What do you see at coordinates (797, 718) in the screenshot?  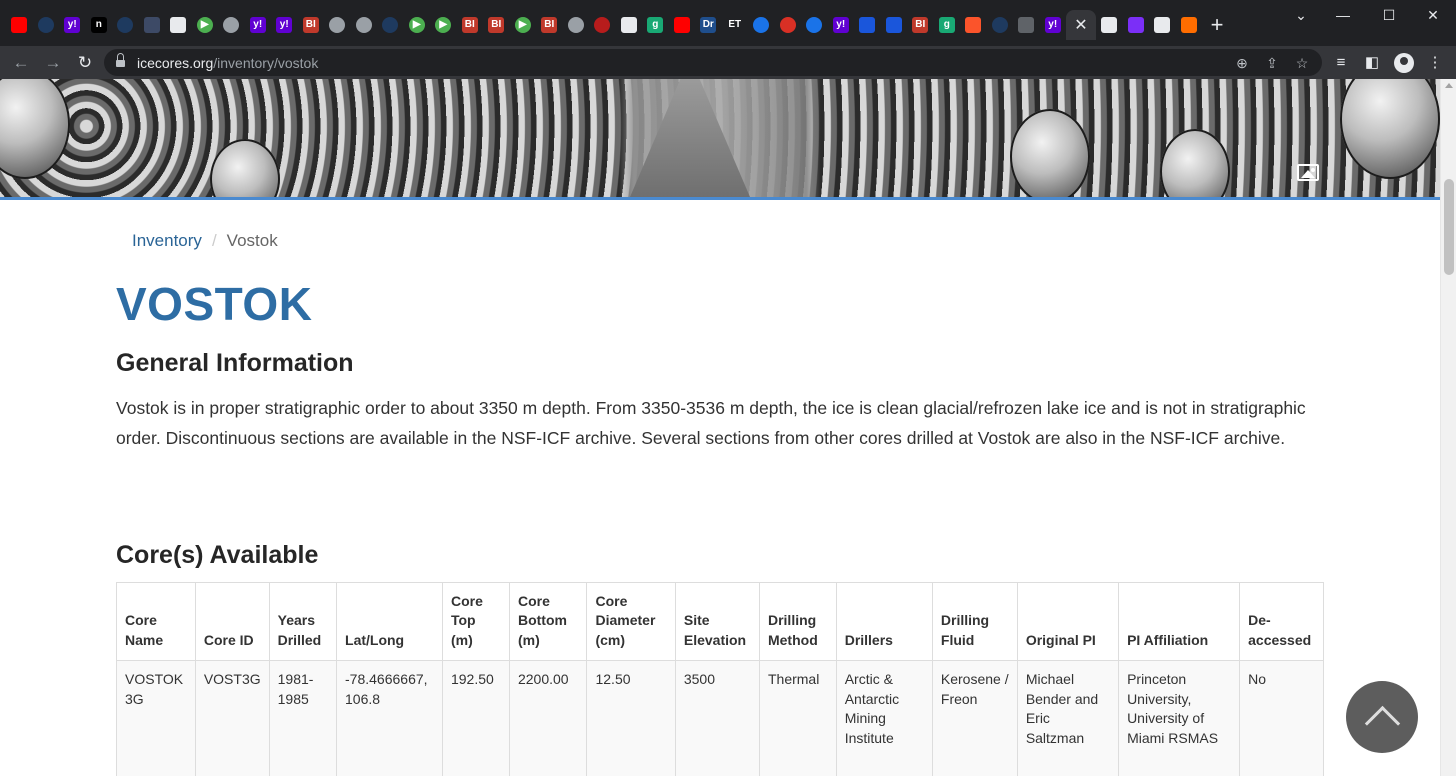 I see `table-cell: Thermal` at bounding box center [797, 718].